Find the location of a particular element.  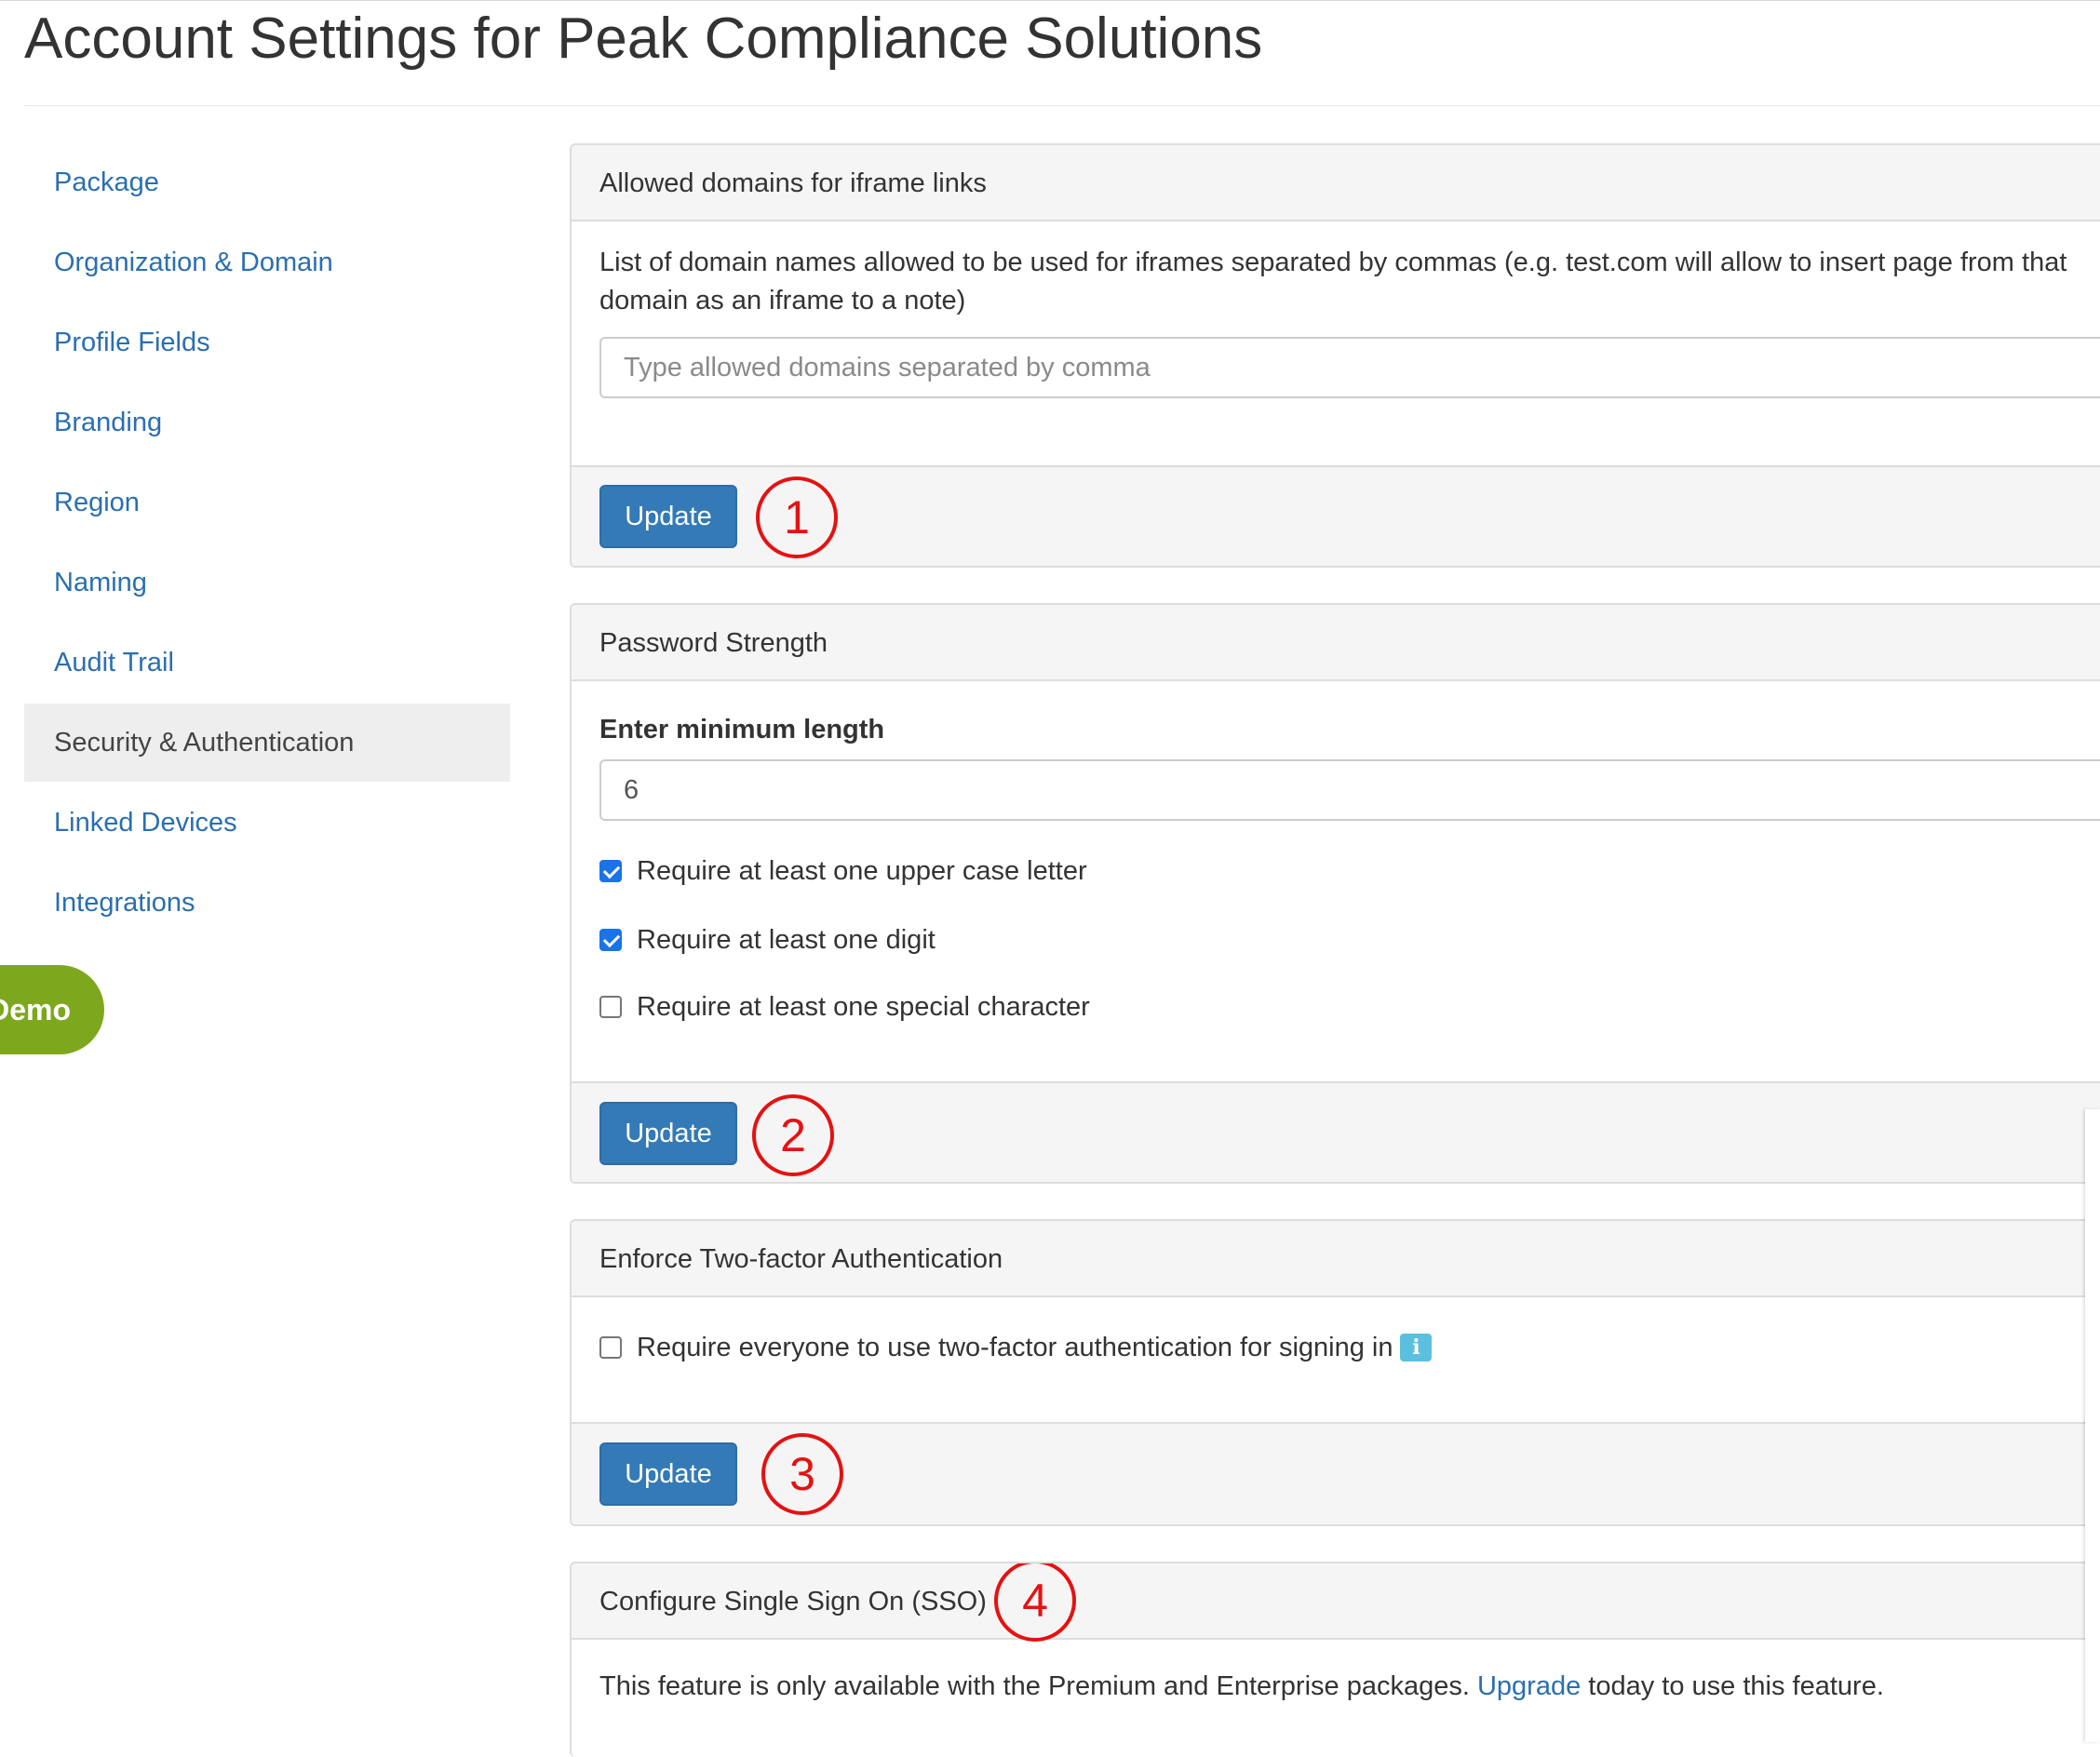

iframe-domains-heading: Allowed domains for iframe links is located at coordinates (1336, 183).